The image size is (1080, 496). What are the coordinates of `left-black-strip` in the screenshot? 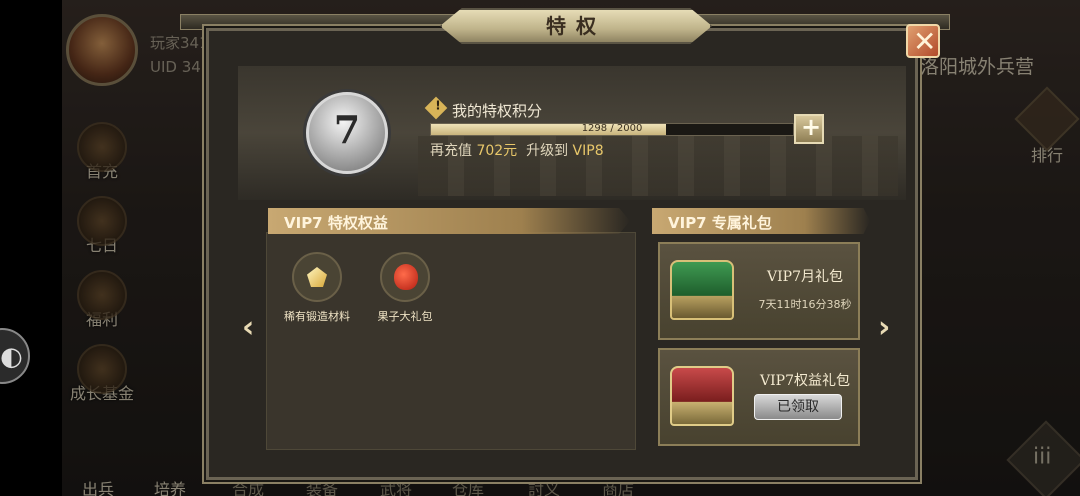 It's located at (31, 248).